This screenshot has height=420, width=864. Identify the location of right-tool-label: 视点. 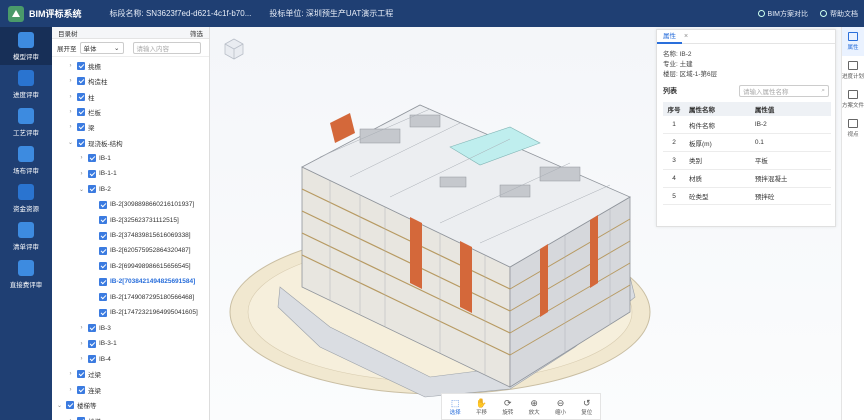
(853, 135).